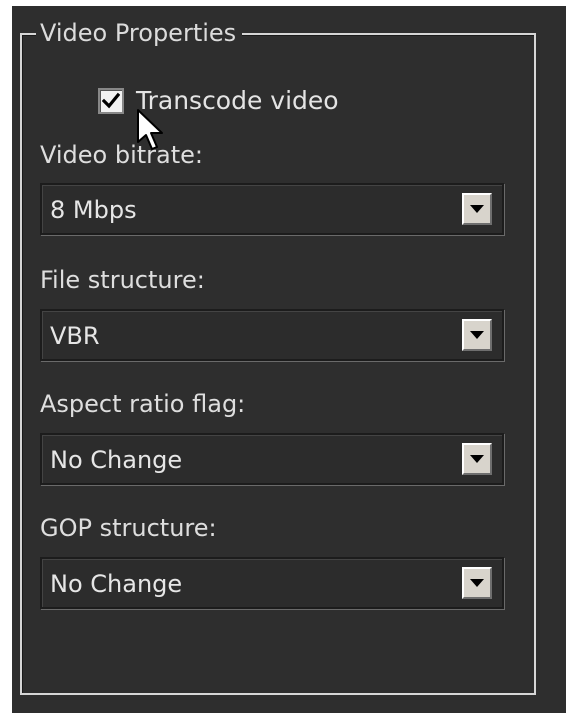  Describe the element at coordinates (272, 335) in the screenshot. I see `file-structure-select: VBR` at that location.